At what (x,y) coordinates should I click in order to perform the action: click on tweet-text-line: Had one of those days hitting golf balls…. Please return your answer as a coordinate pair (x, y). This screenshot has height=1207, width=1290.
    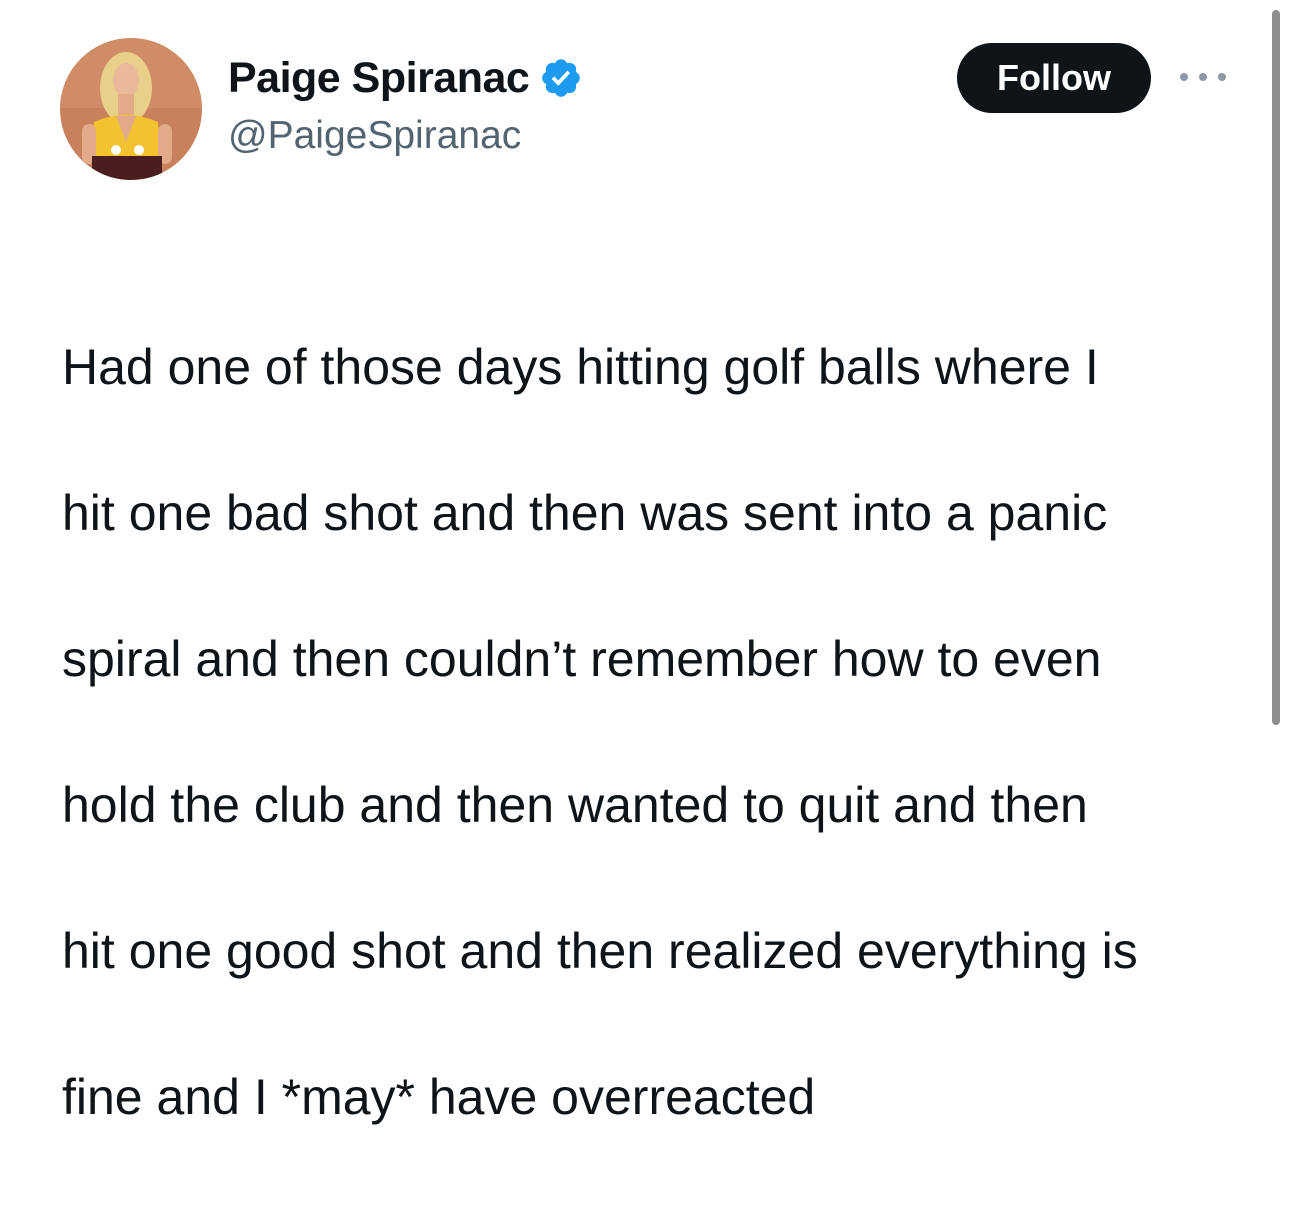
    Looking at the image, I should click on (580, 367).